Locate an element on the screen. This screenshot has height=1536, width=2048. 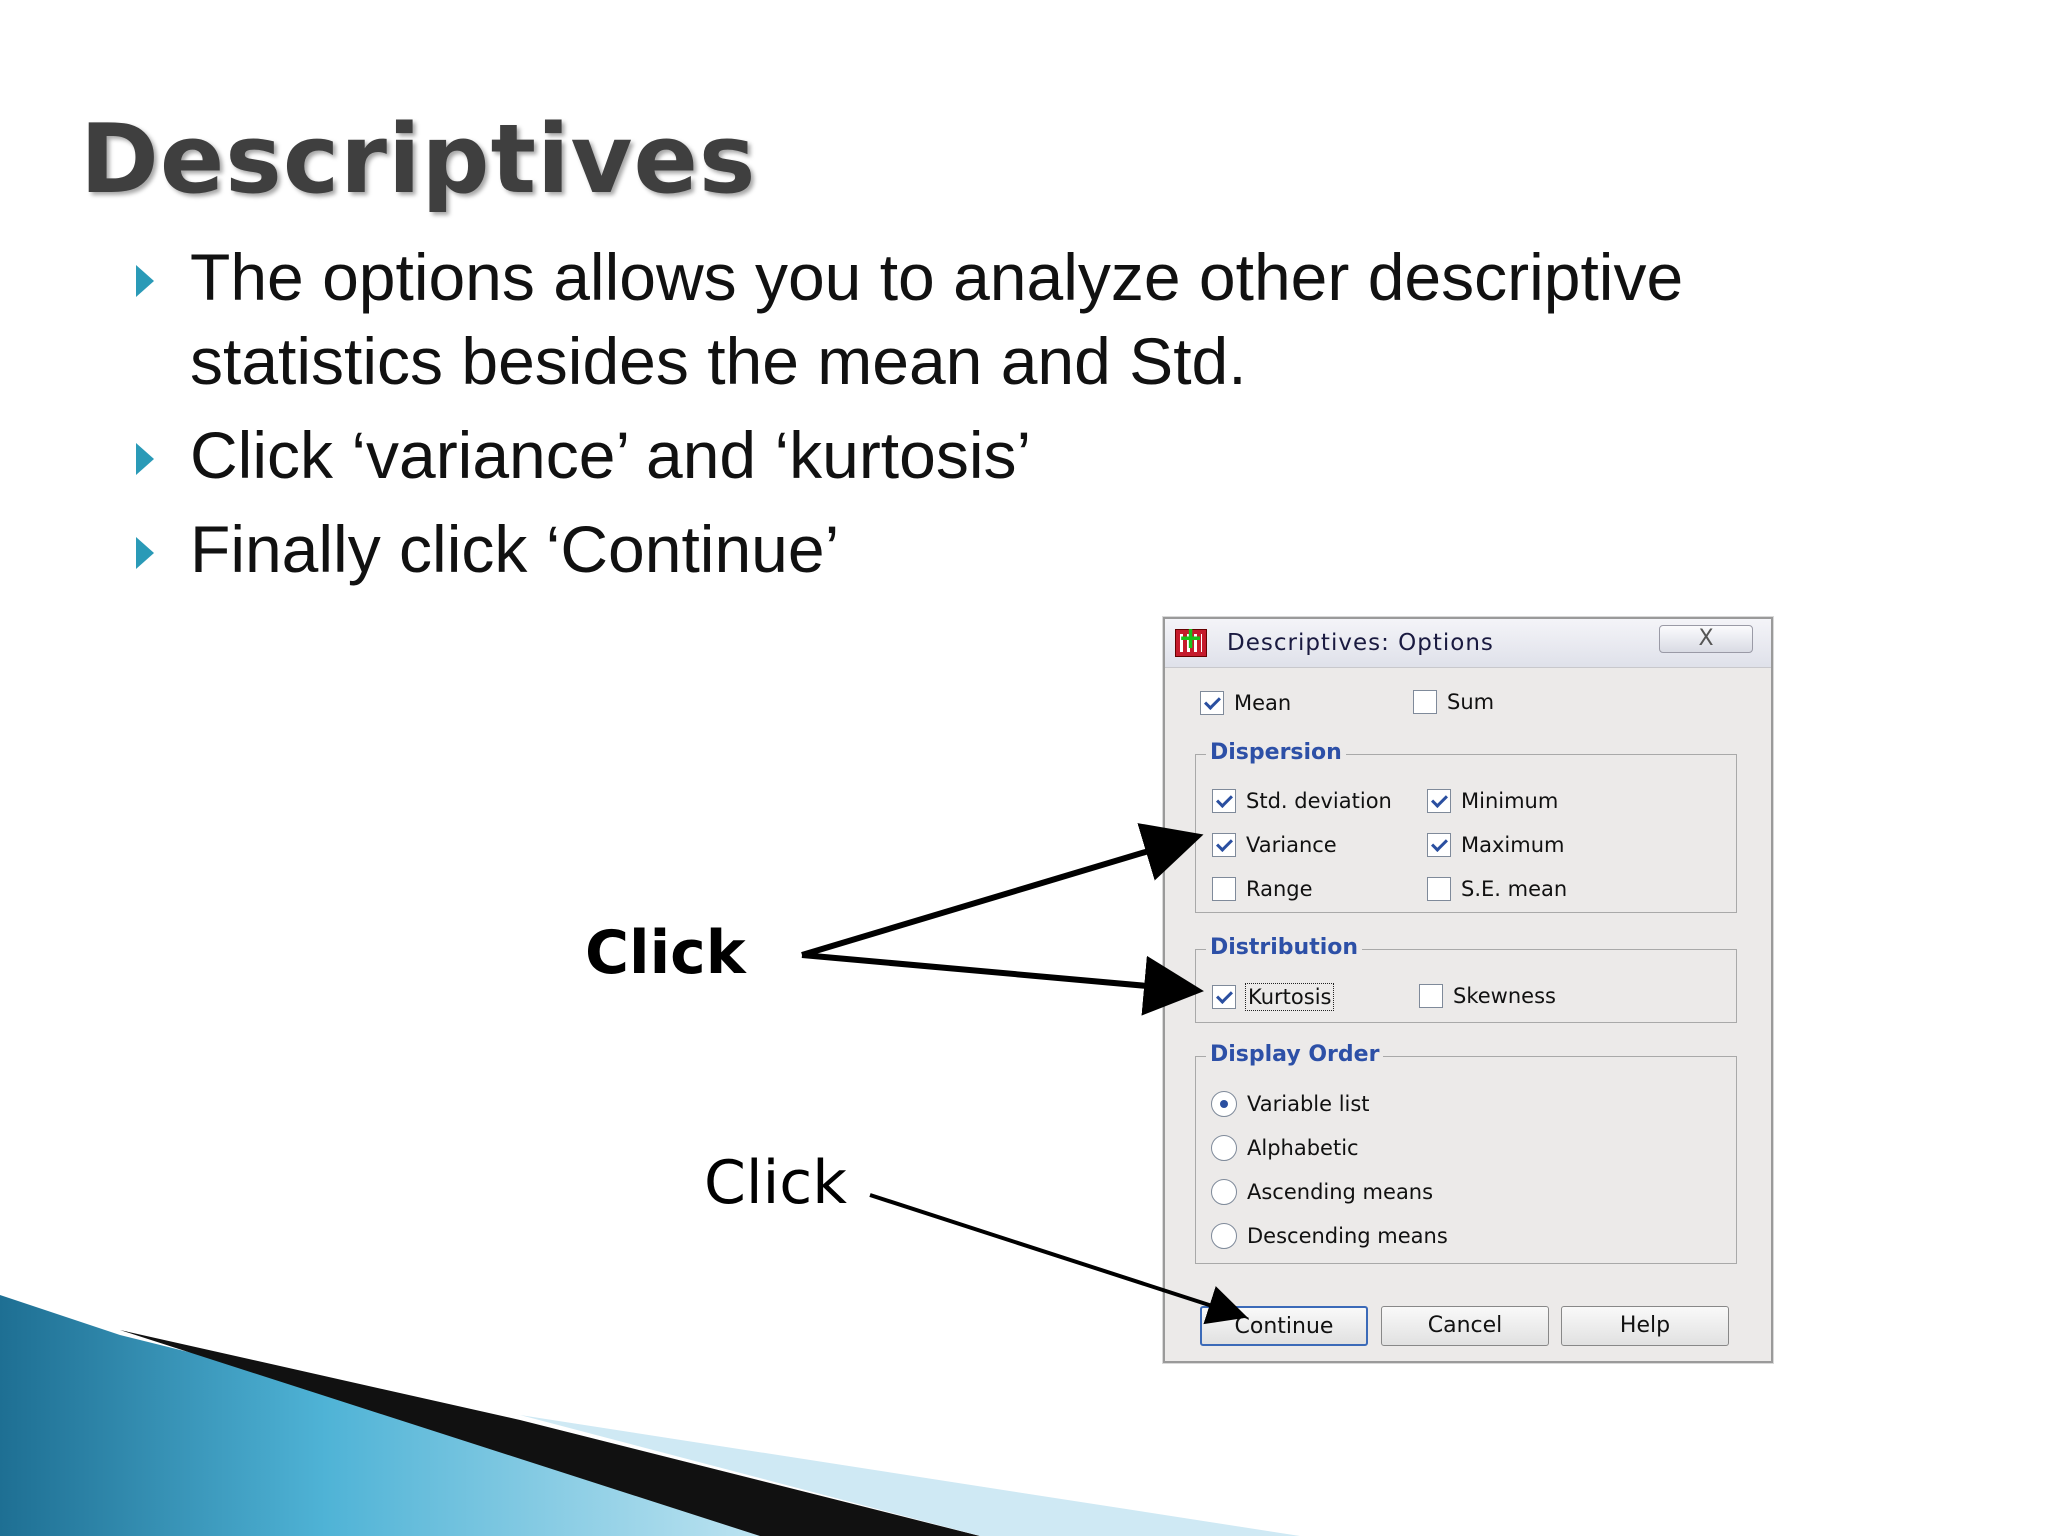
radio-alphabetic: Alphabetic is located at coordinates (1285, 1148).